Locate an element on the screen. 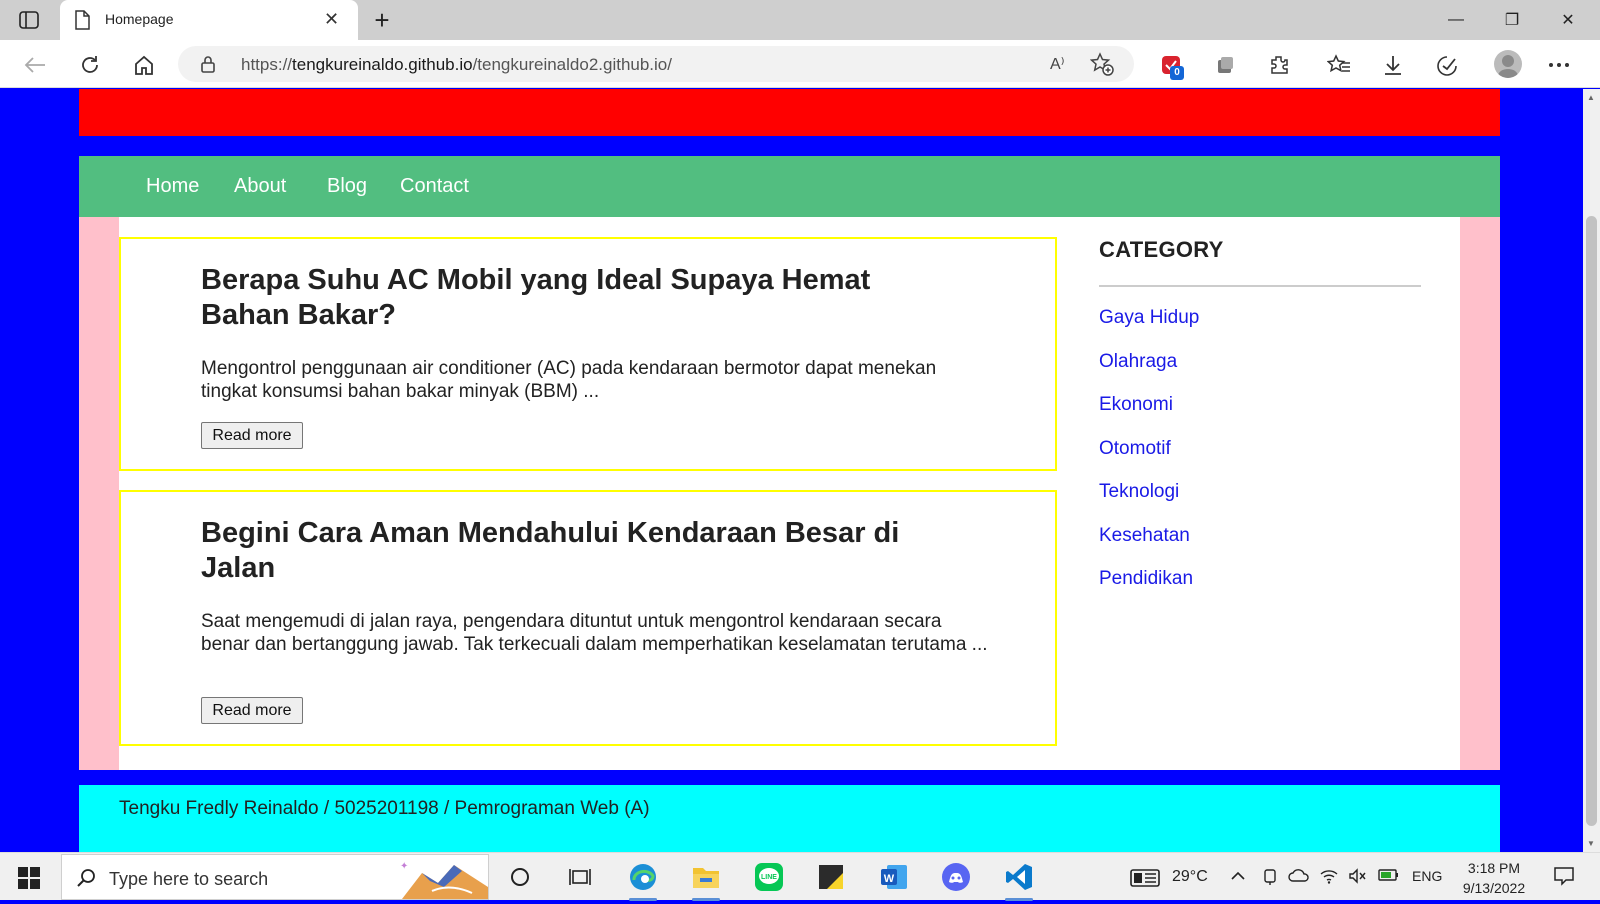 Image resolution: width=1600 pixels, height=904 pixels. category-item: Kesehatan is located at coordinates (1260, 547).